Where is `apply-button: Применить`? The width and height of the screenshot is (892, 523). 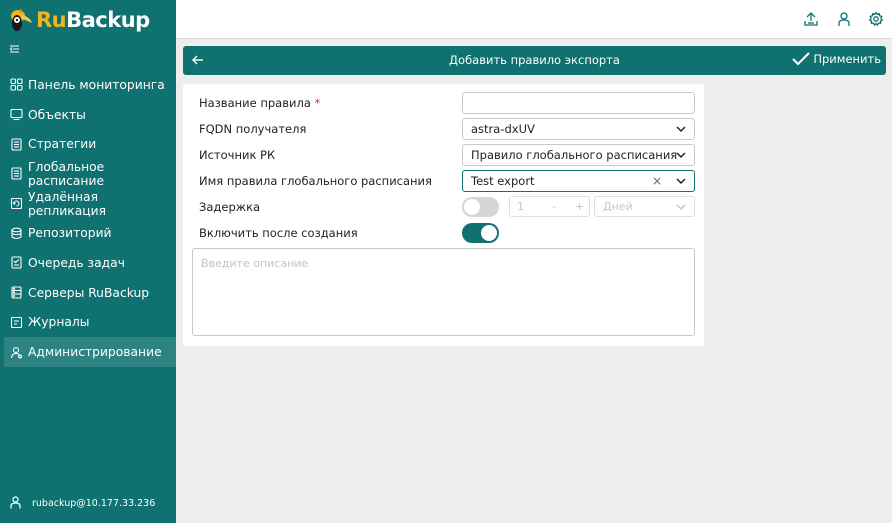
apply-button: Применить is located at coordinates (836, 59).